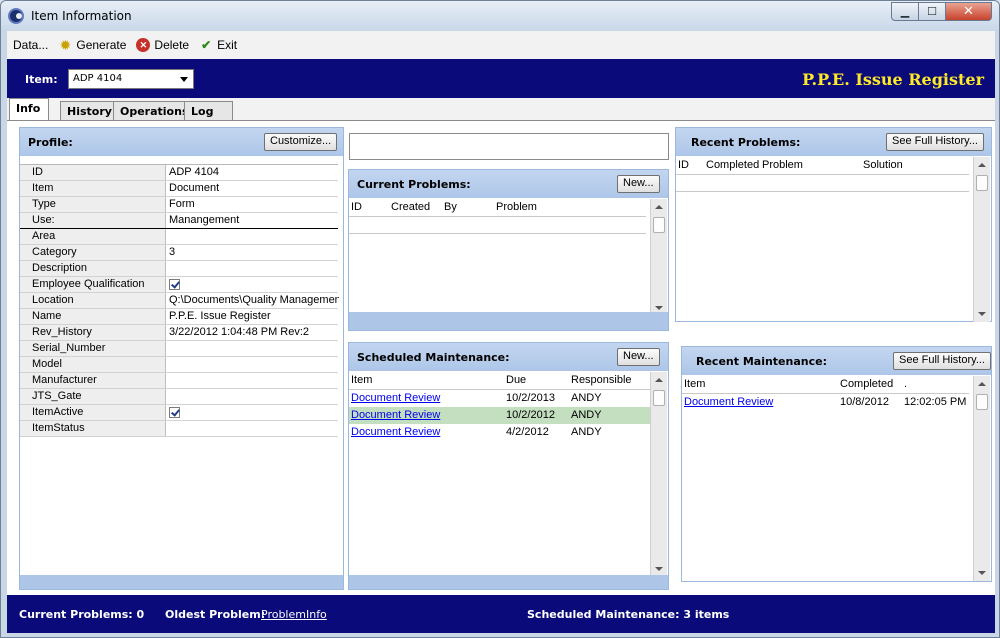 This screenshot has width=1000, height=638. What do you see at coordinates (905, 11) in the screenshot?
I see `minimize-button: ▁` at bounding box center [905, 11].